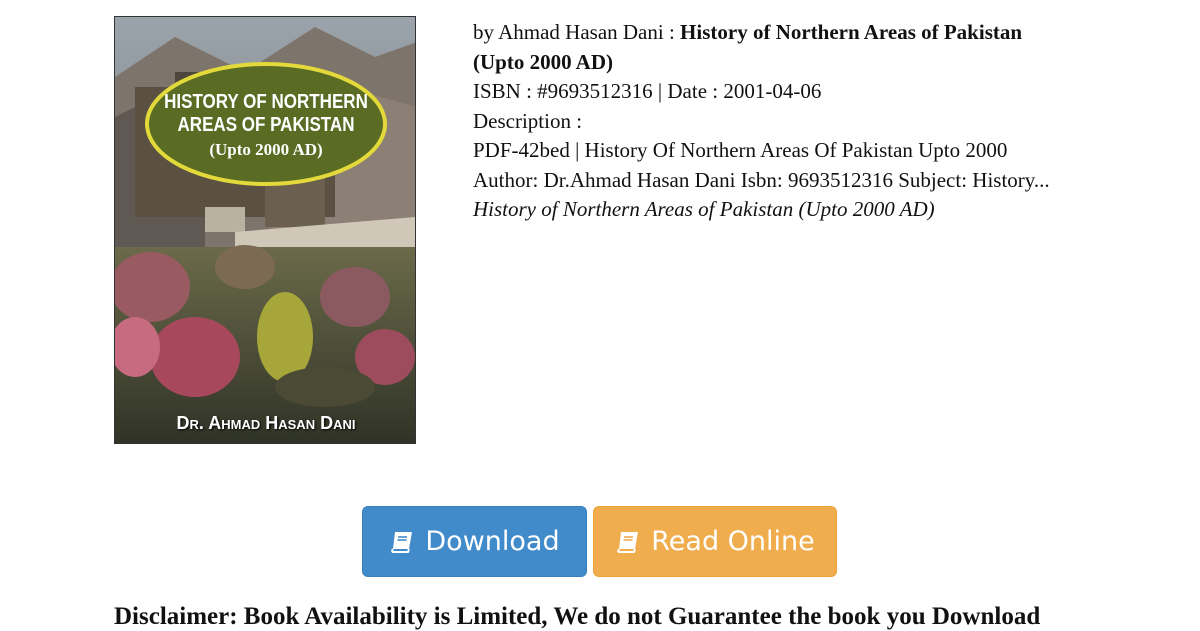  I want to click on read-online-button: Read Online, so click(715, 541).